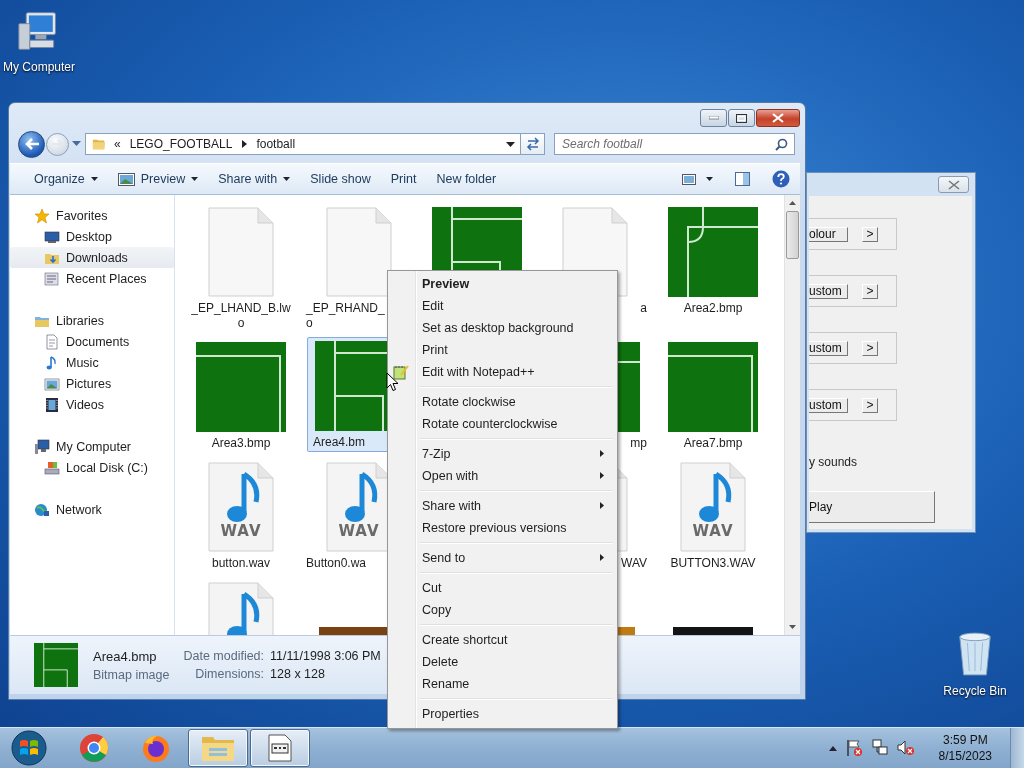 The height and width of the screenshot is (768, 1024). Describe the element at coordinates (303, 144) in the screenshot. I see `address-bar: « LEGO_FOOTBALL football` at that location.